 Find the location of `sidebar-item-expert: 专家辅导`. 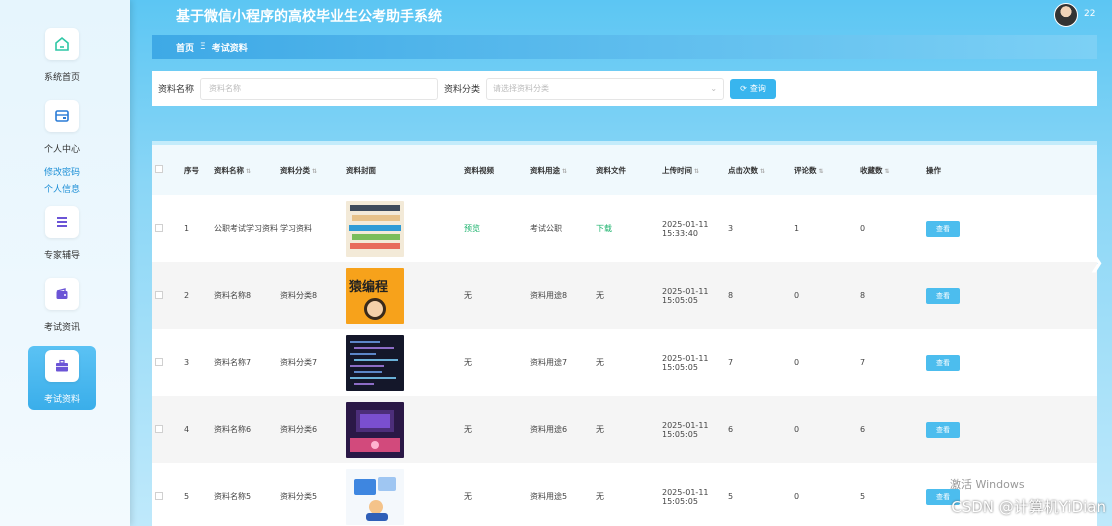

sidebar-item-expert: 专家辅导 is located at coordinates (62, 238).